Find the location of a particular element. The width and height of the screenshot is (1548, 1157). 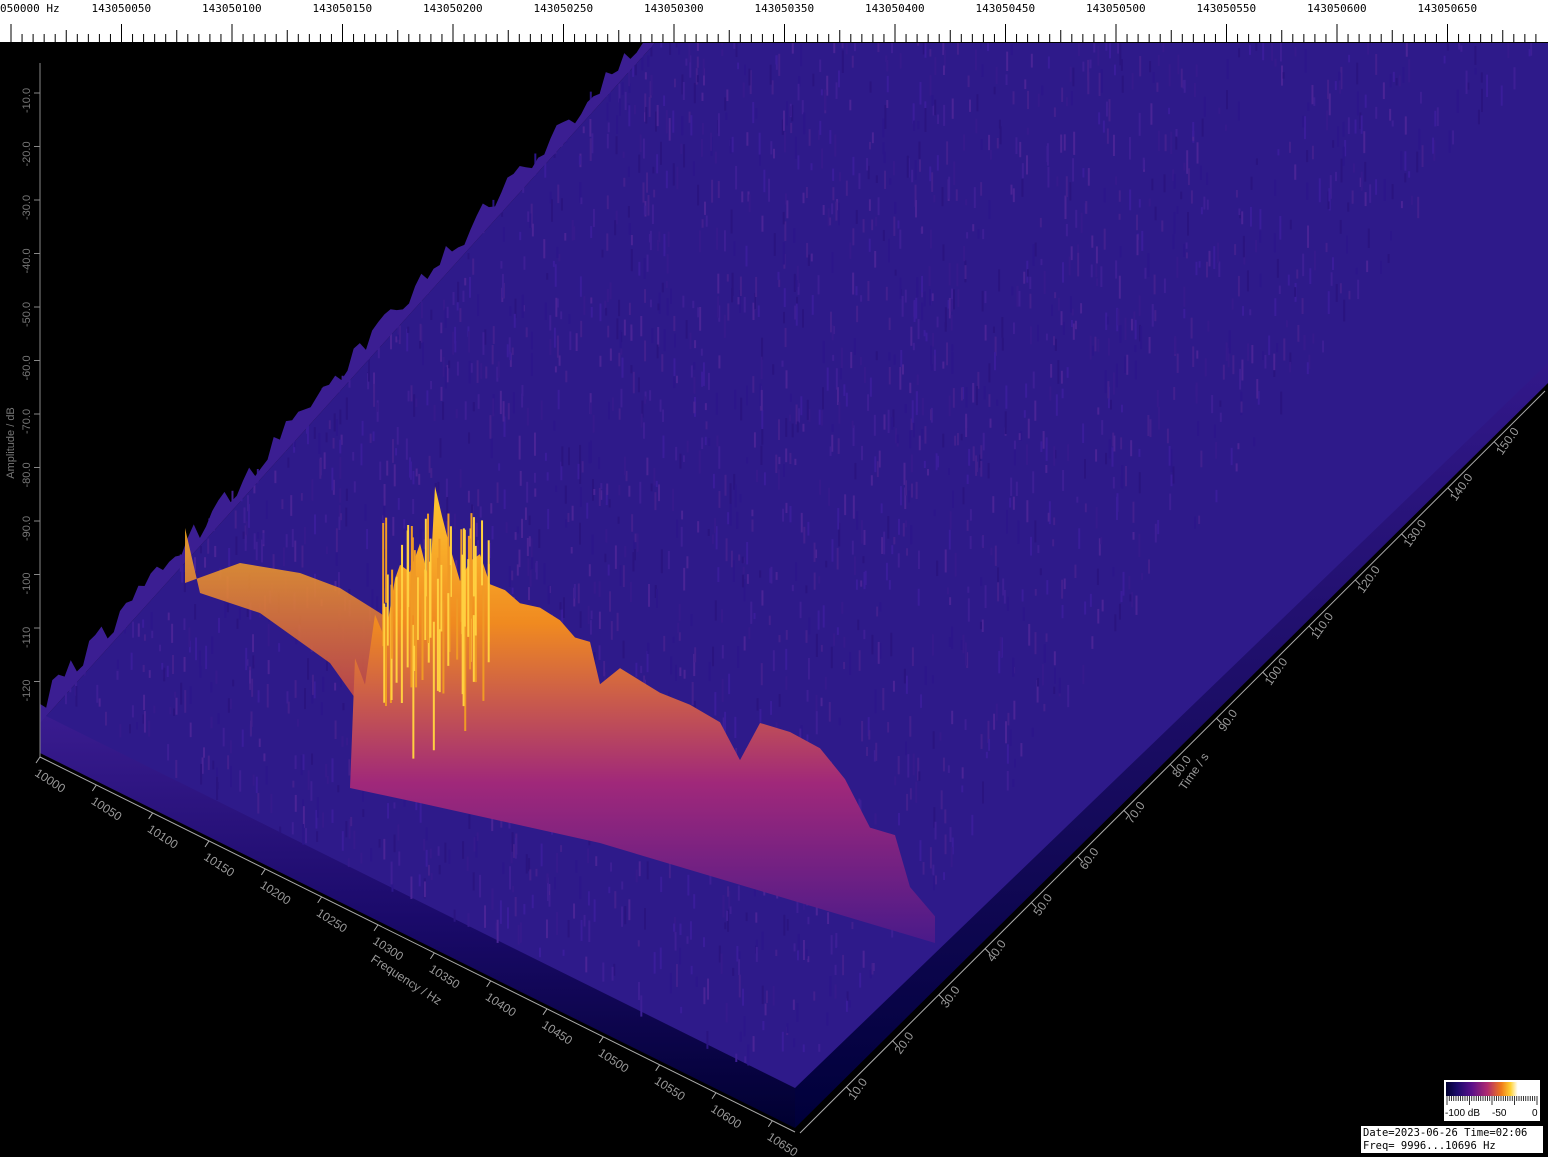

amplitude-tick-label: -120 is located at coordinates (27, 690).